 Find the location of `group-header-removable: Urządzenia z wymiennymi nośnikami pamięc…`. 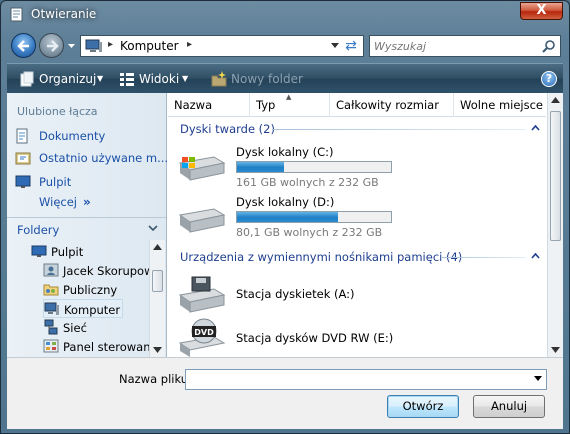

group-header-removable: Urządzenia z wymiennymi nośnikami pamięc… is located at coordinates (360, 257).